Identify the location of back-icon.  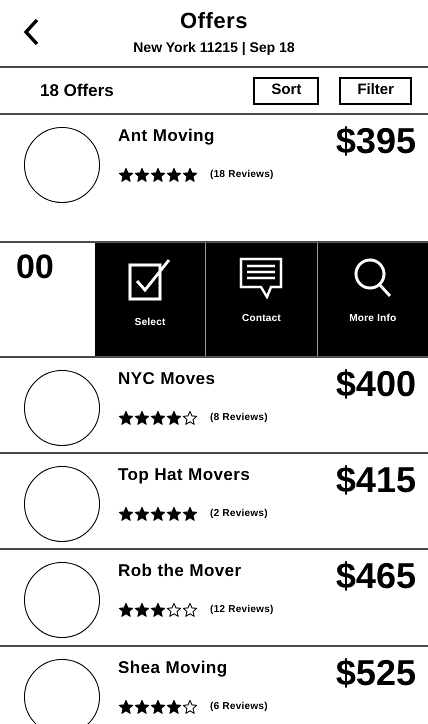
(31, 32).